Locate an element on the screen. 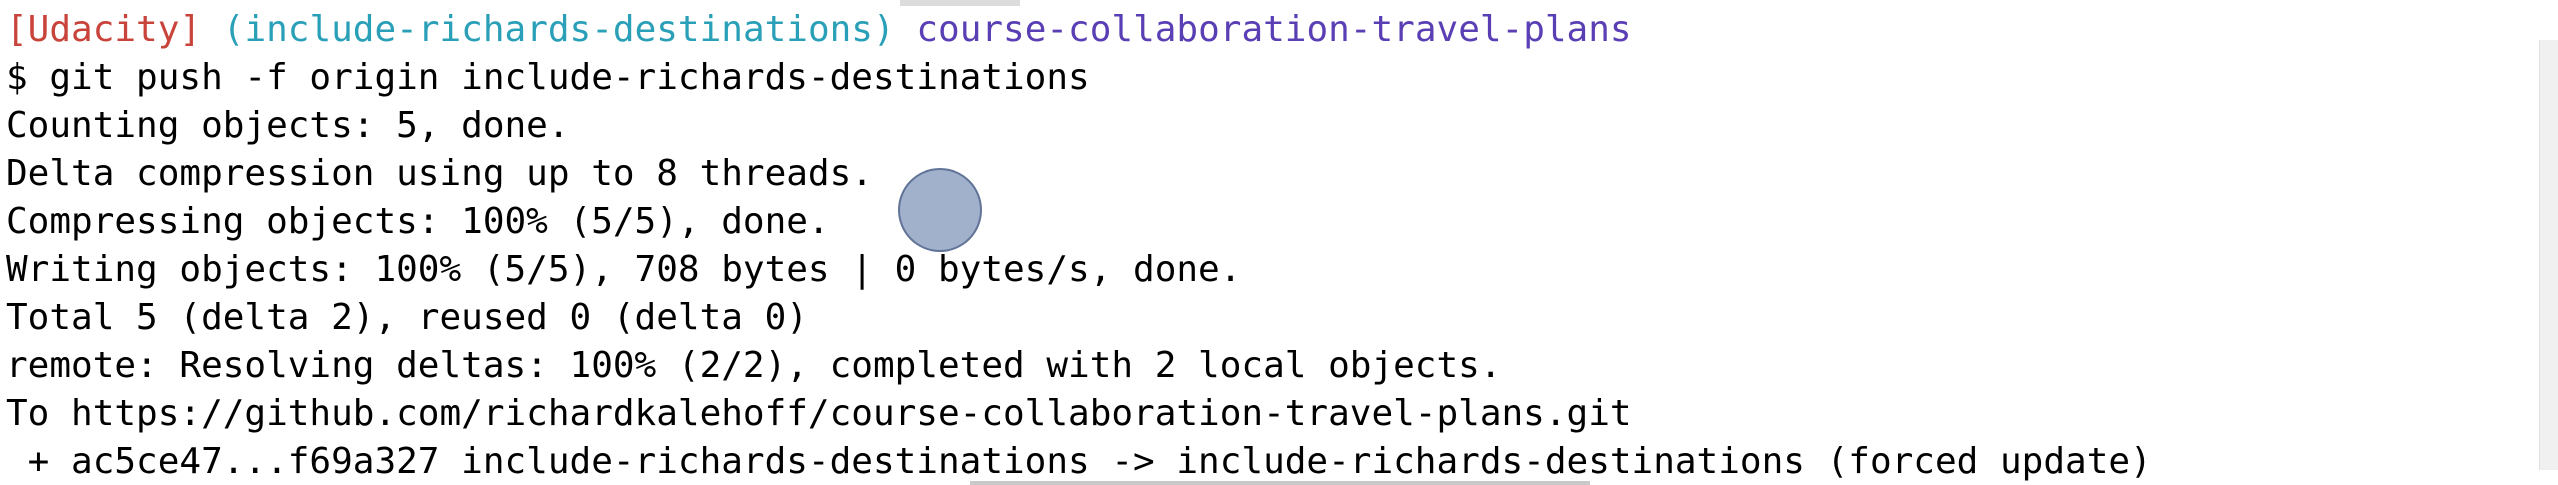 Image resolution: width=2558 pixels, height=485 pixels. output-line: Counting objects: 5, done. is located at coordinates (288, 125).